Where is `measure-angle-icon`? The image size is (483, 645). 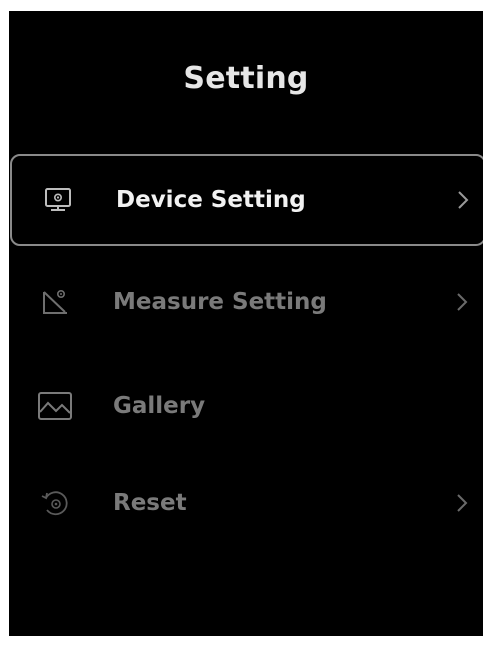
measure-angle-icon is located at coordinates (55, 302).